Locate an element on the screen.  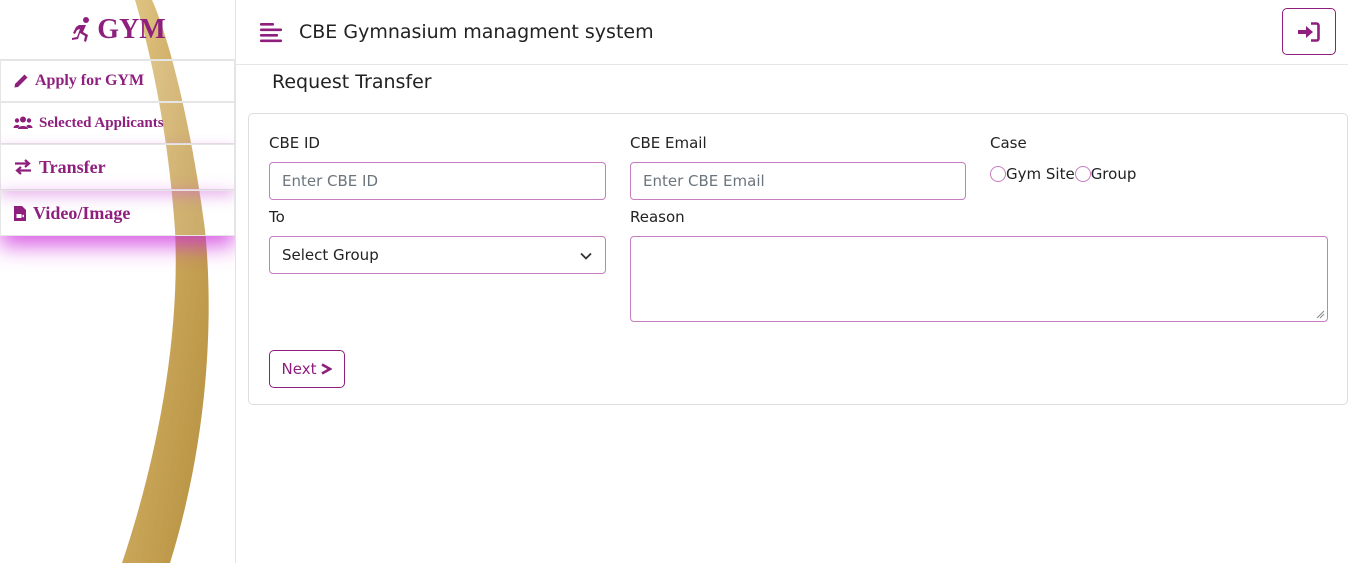
top-header: CBE Gymnasium managment system is located at coordinates (792, 32).